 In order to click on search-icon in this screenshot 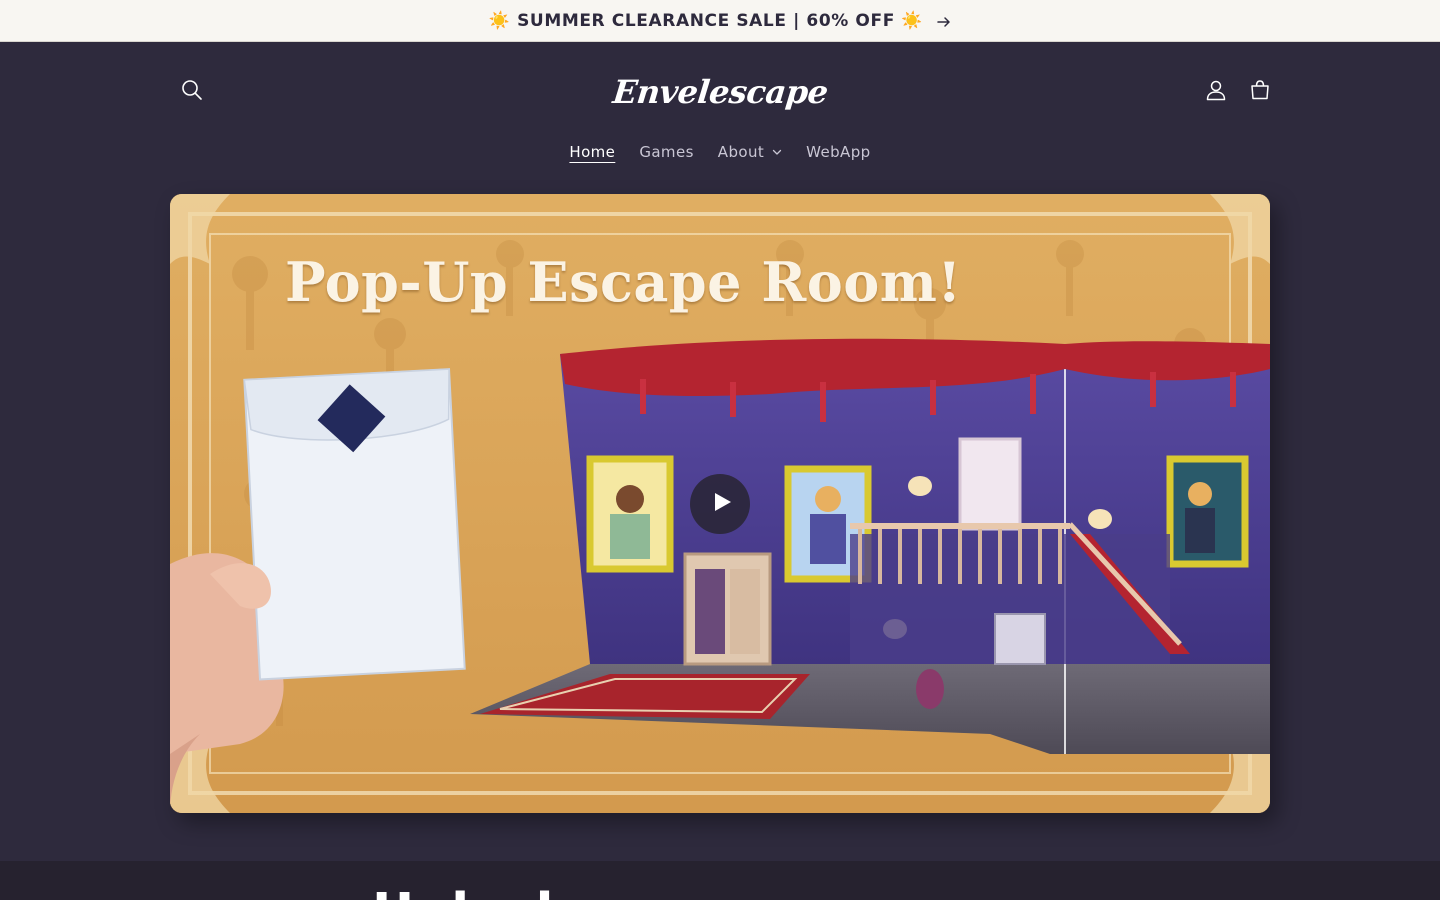, I will do `click(192, 92)`.